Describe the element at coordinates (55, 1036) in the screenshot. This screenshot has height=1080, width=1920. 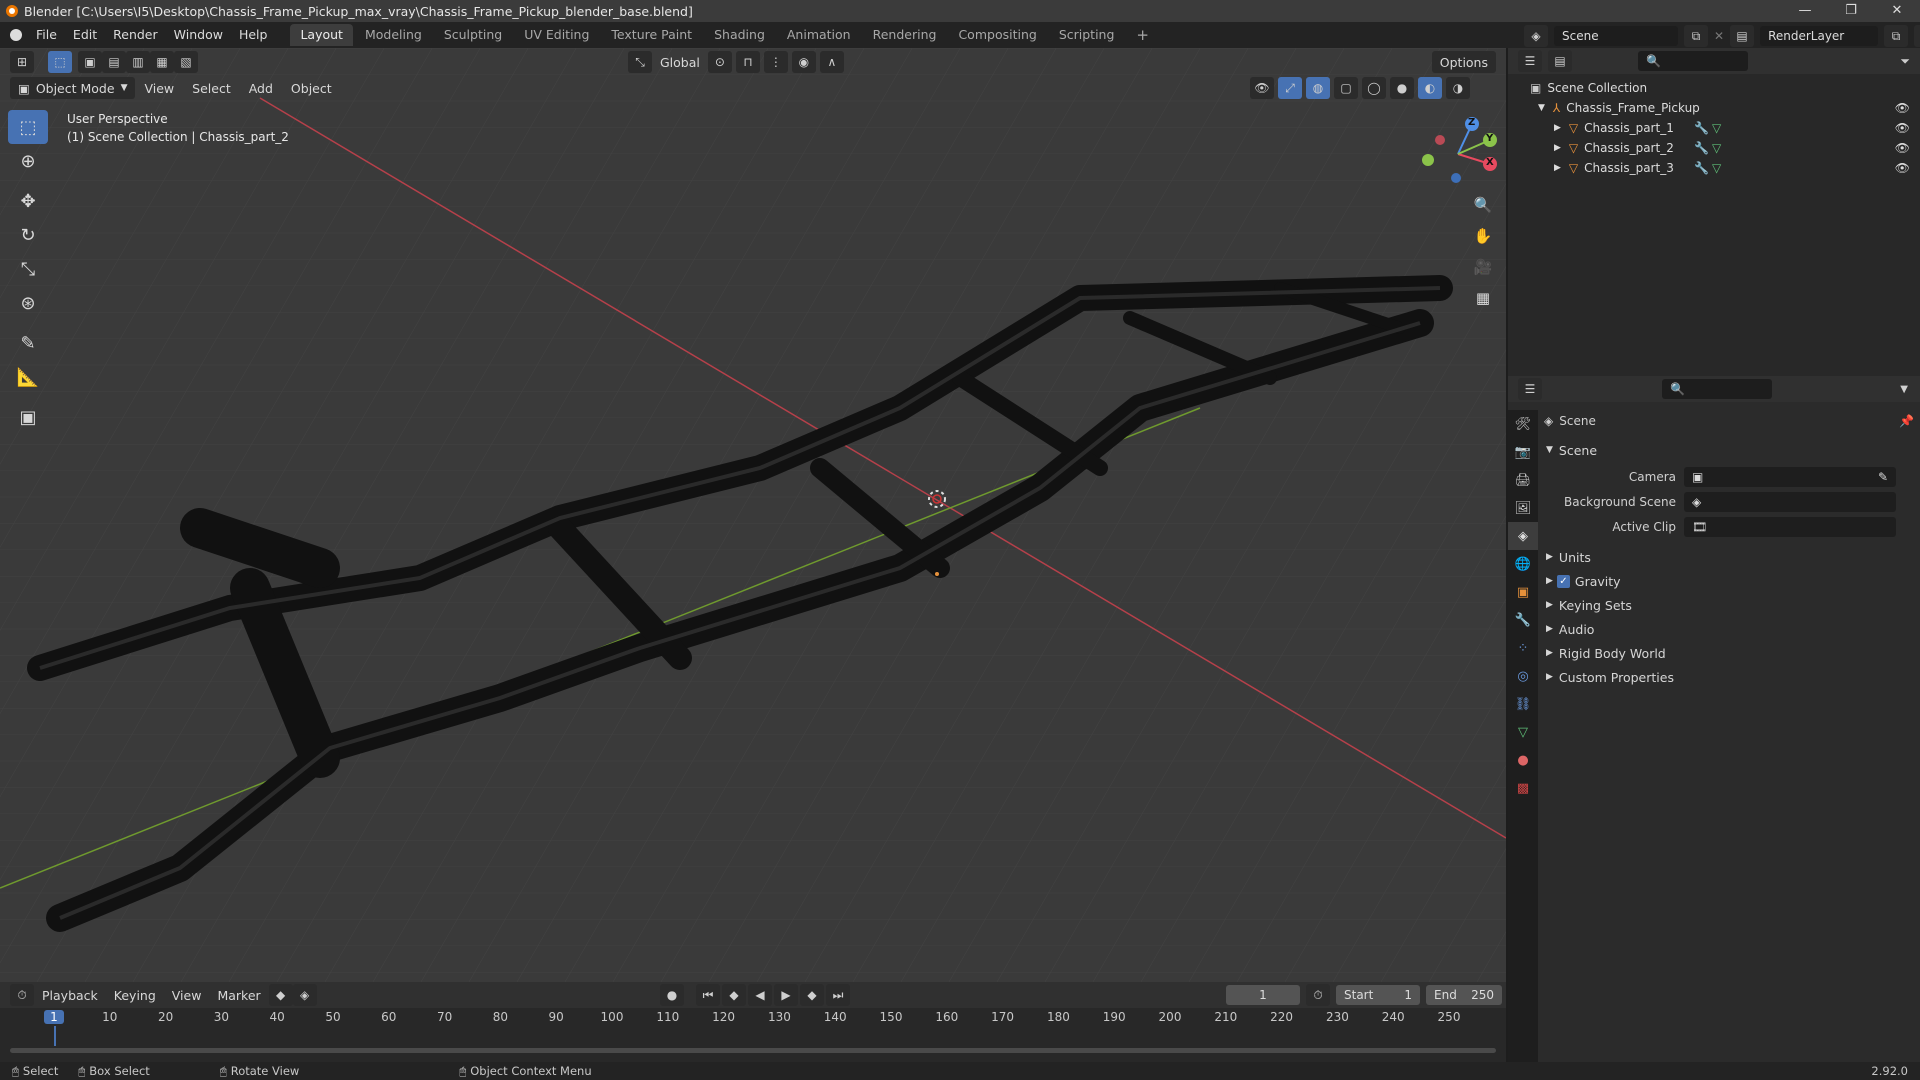
I see `playhead-line` at that location.